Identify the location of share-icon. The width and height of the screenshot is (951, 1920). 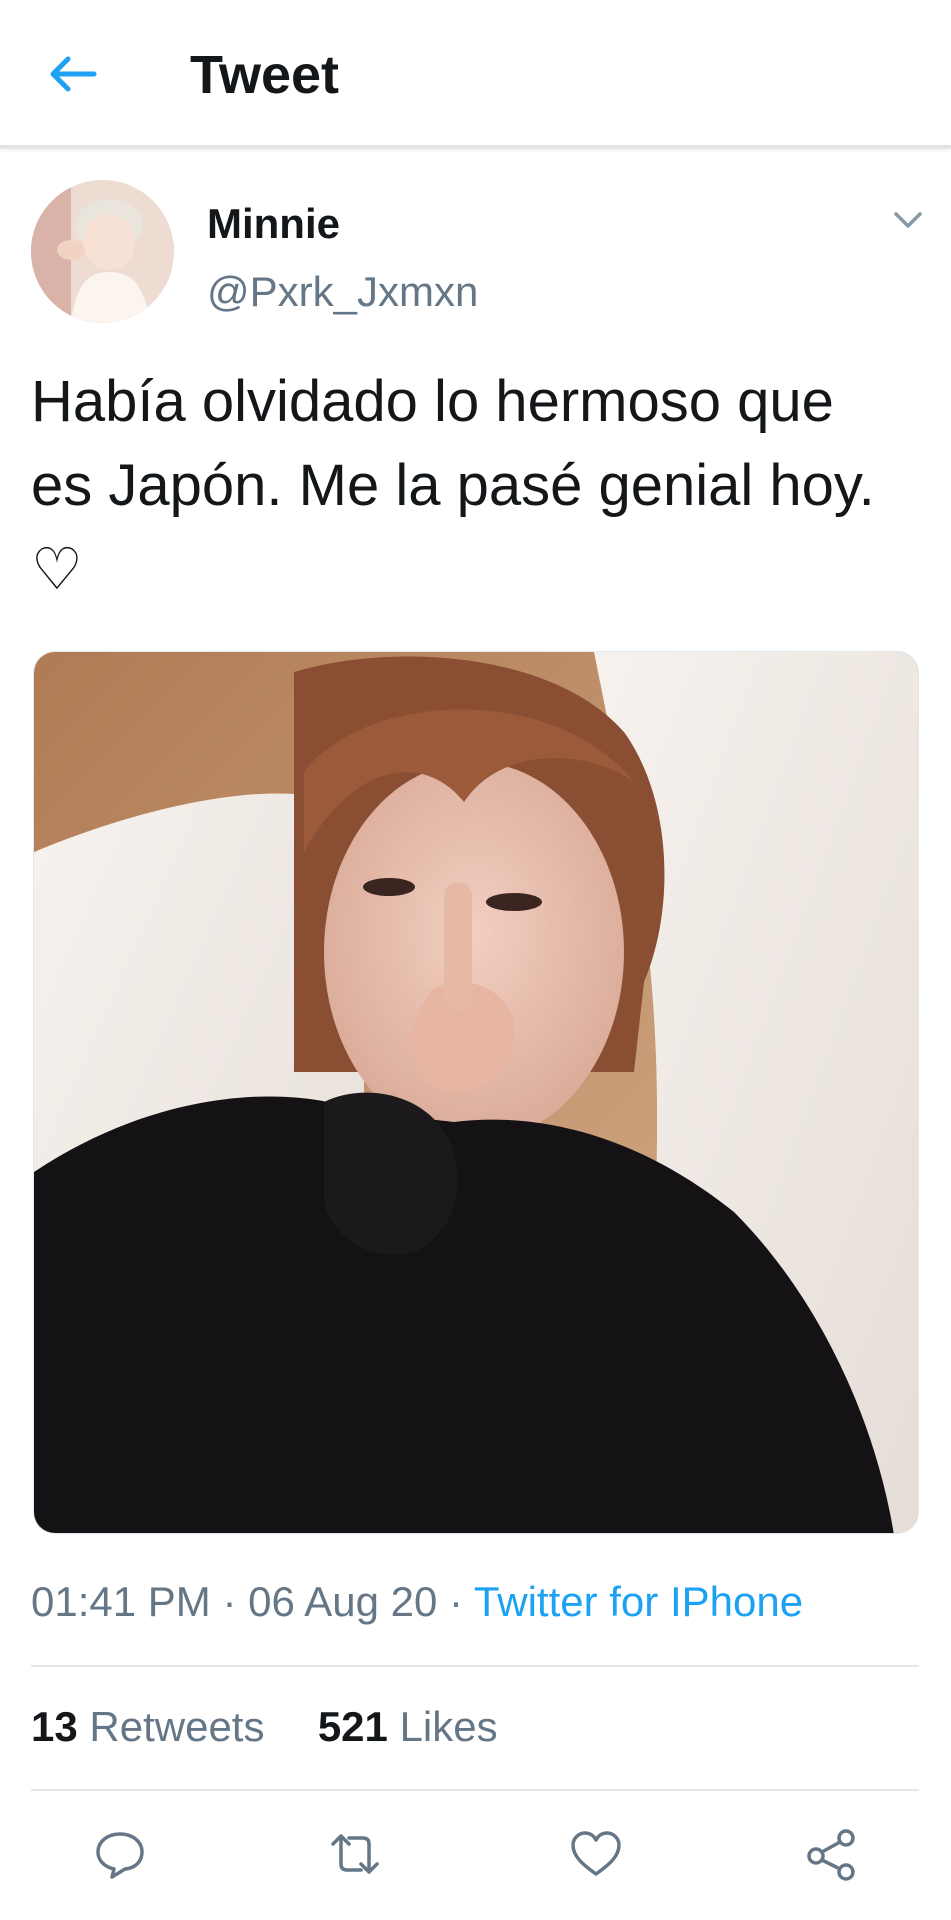
(831, 1855).